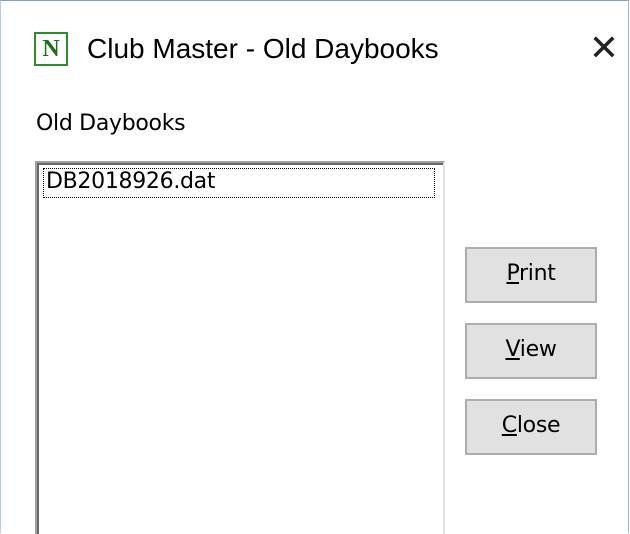 The height and width of the screenshot is (534, 630). I want to click on print-button: Print, so click(531, 275).